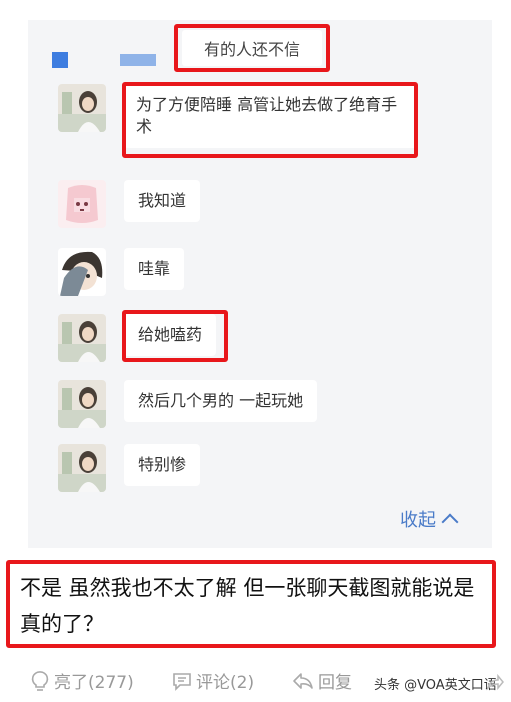 The image size is (511, 702). I want to click on comment-button: 评论(2), so click(213, 680).